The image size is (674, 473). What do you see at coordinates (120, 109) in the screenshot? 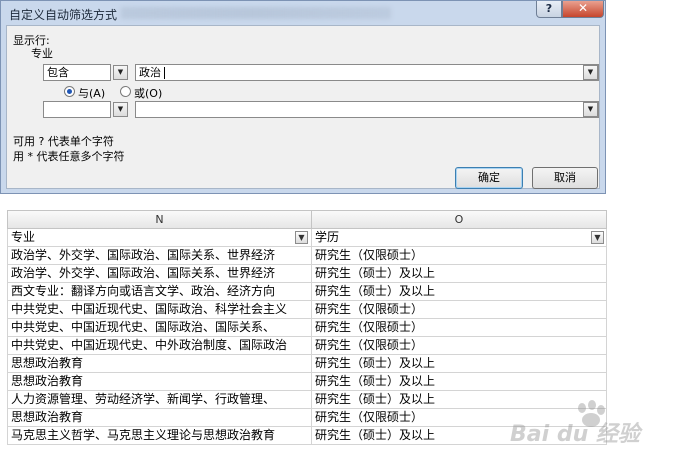
I see `condition2-operator-dropdown-icon: ▼` at bounding box center [120, 109].